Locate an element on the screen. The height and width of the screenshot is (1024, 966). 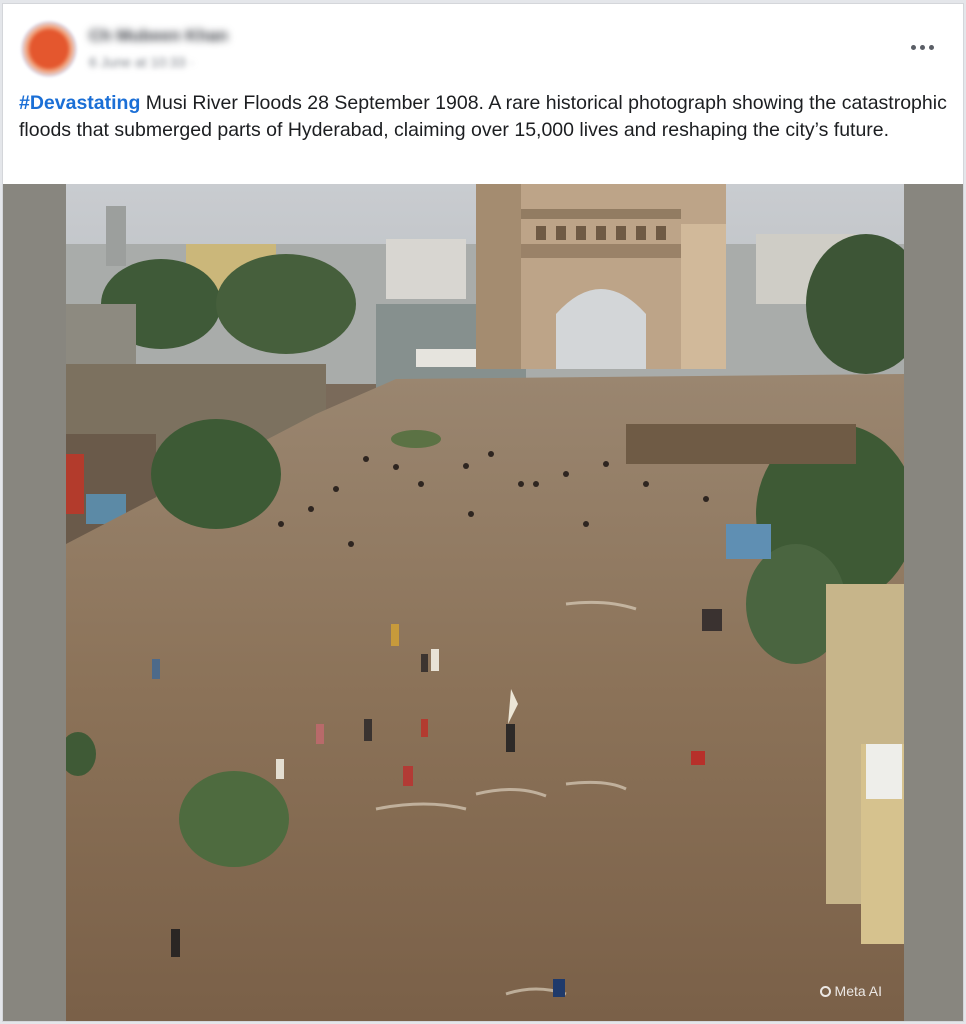
more-options-button is located at coordinates (922, 47).